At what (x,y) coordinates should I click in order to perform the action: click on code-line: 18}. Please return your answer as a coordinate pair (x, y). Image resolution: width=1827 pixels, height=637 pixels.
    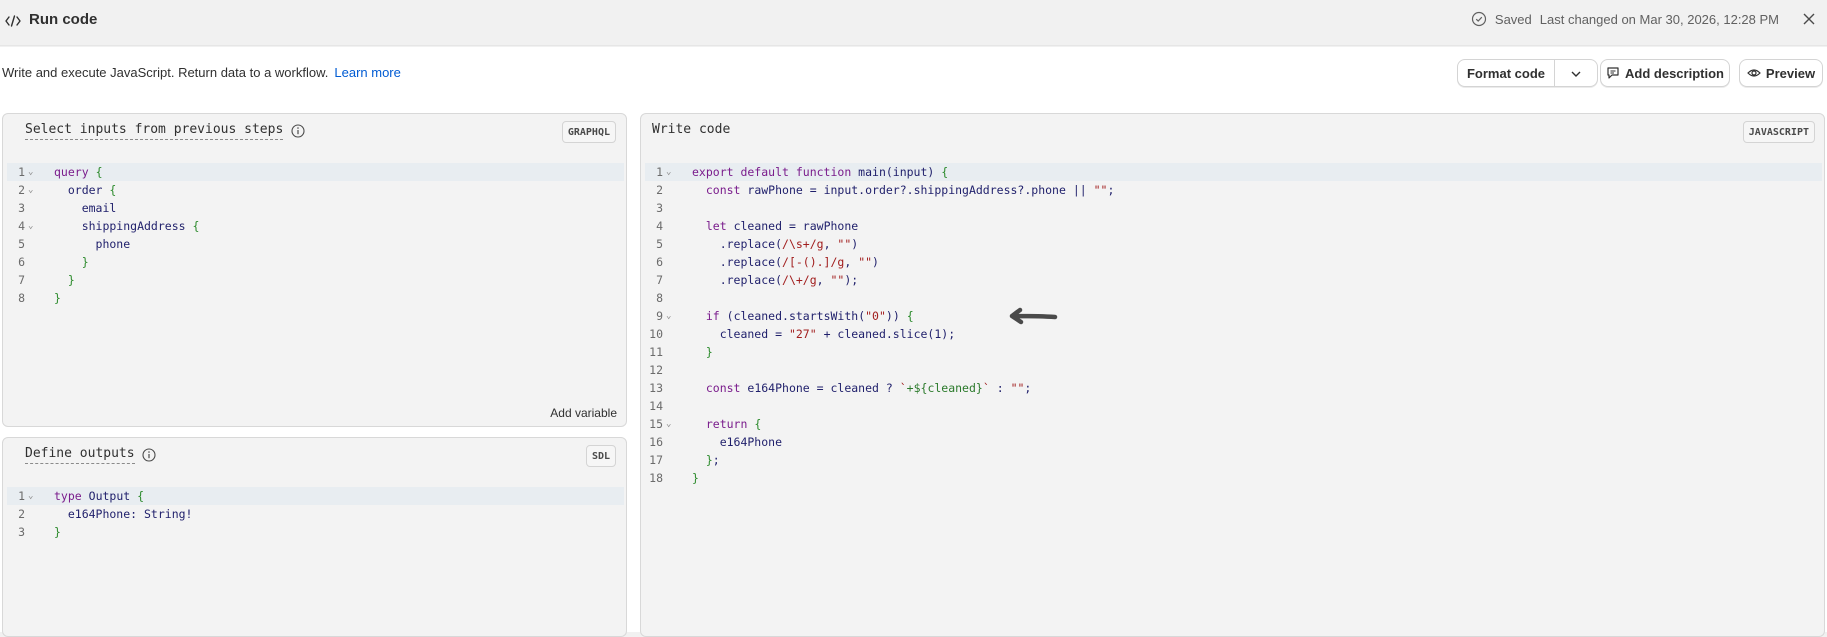
    Looking at the image, I should click on (674, 478).